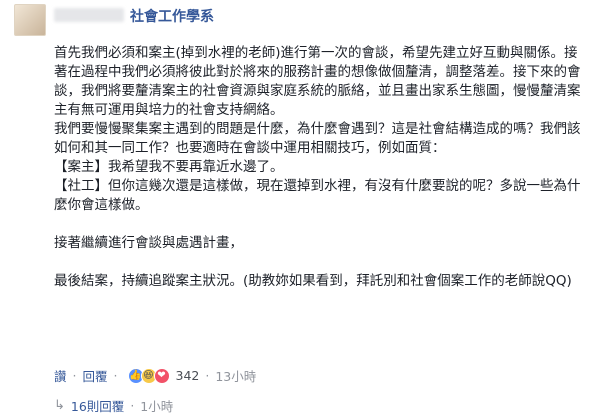  I want to click on reply-time: 1小時, so click(157, 406).